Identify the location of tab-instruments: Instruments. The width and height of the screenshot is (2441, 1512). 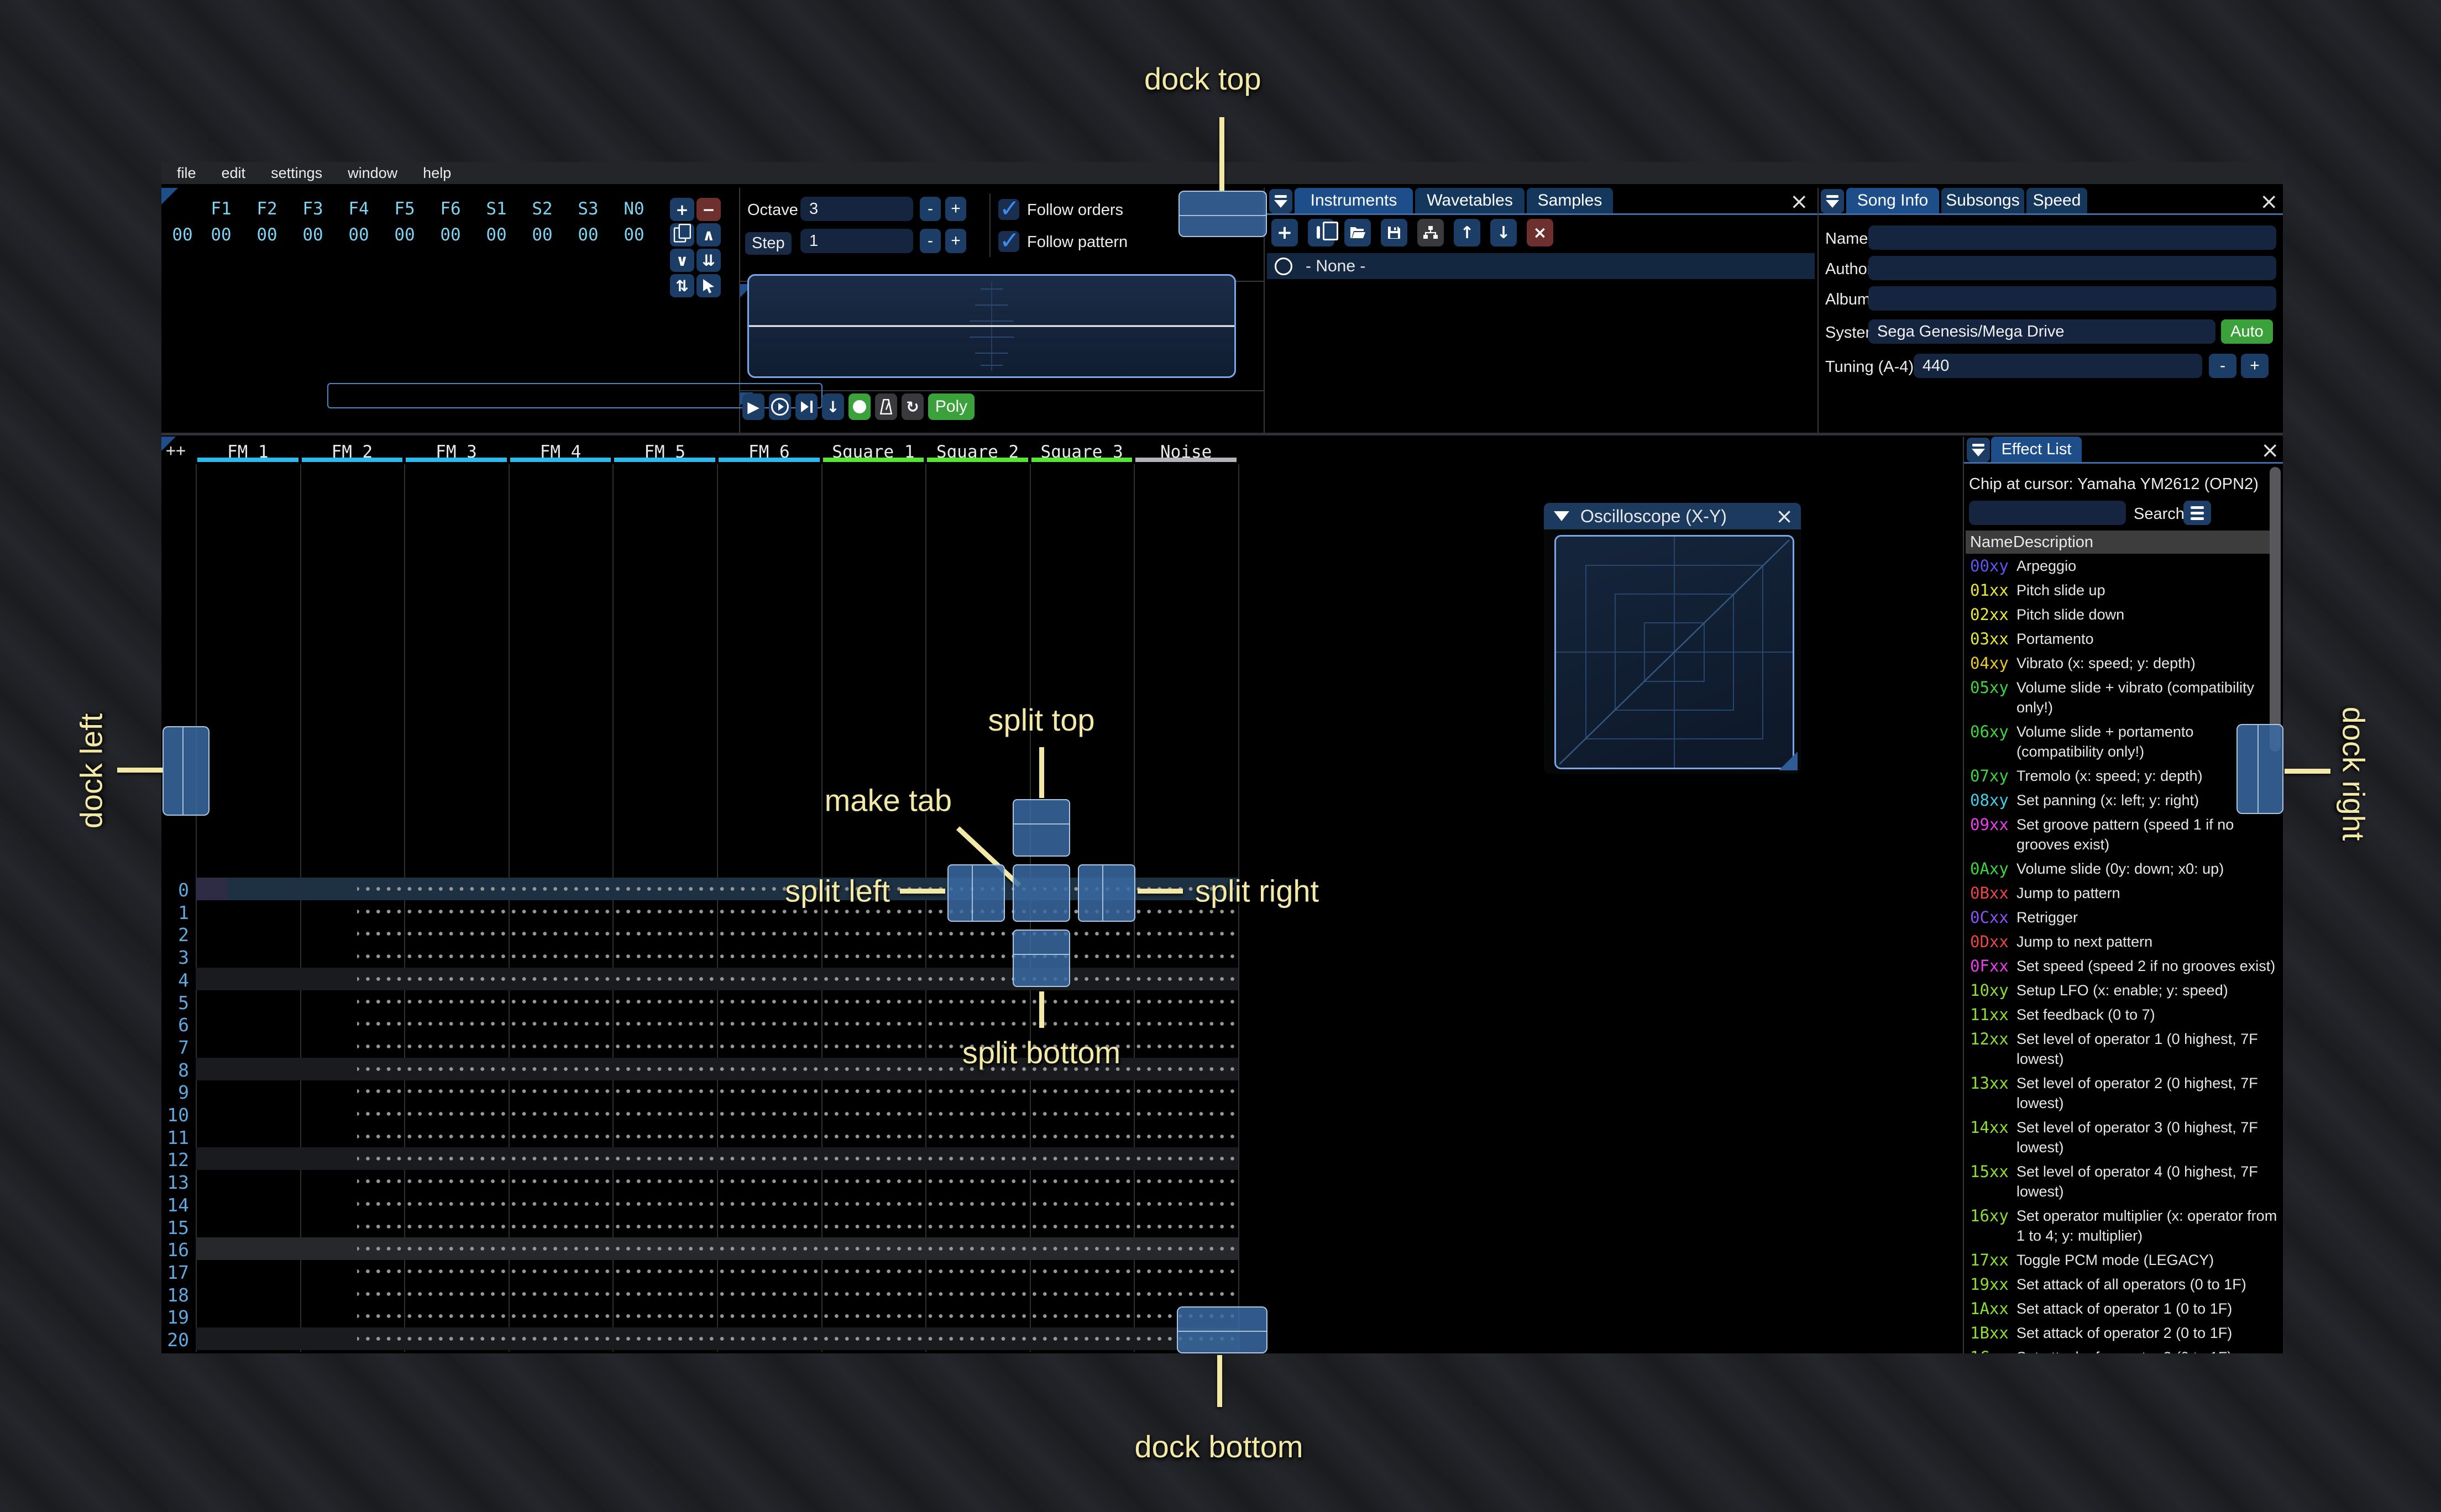
(1354, 200).